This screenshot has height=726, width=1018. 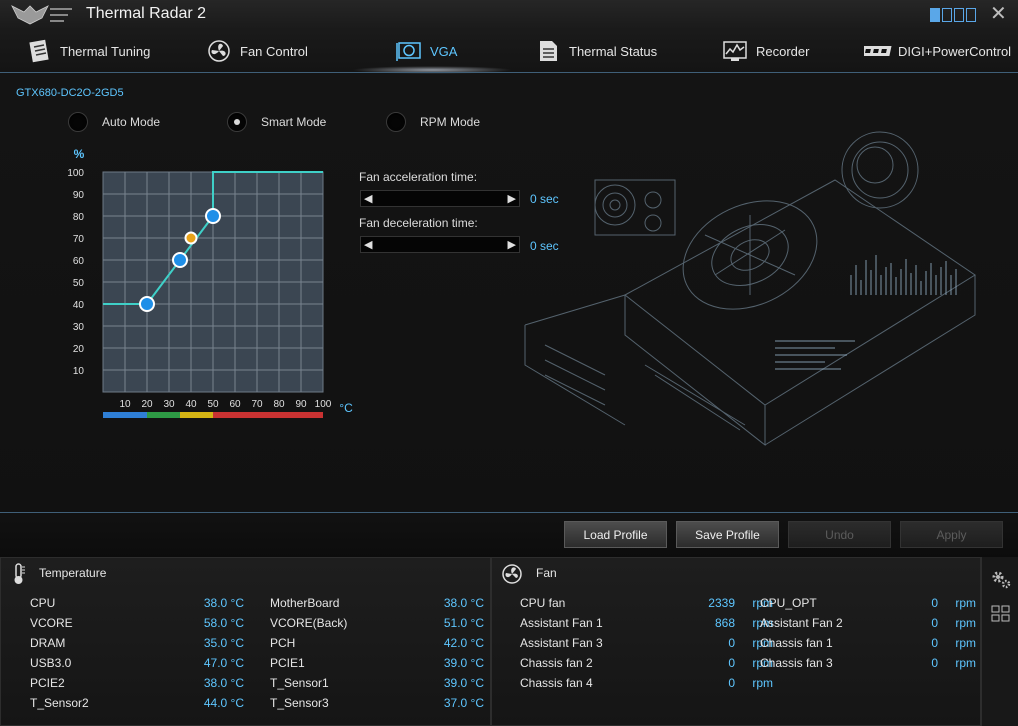 I want to click on sensor-label: PCH, so click(x=283, y=643).